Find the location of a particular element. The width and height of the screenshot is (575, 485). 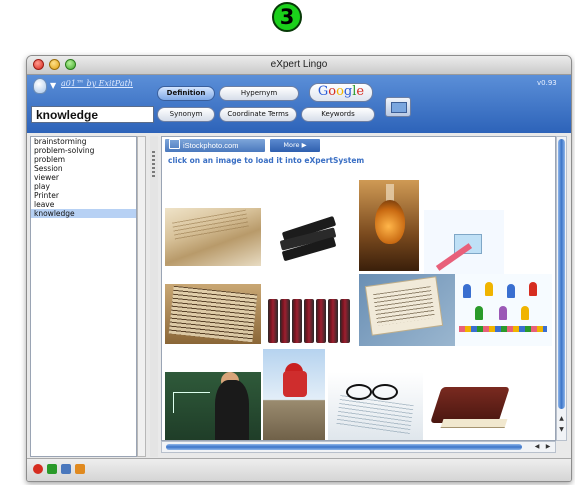

scroll-down-arrow-icon: ▼ is located at coordinates (561, 430).